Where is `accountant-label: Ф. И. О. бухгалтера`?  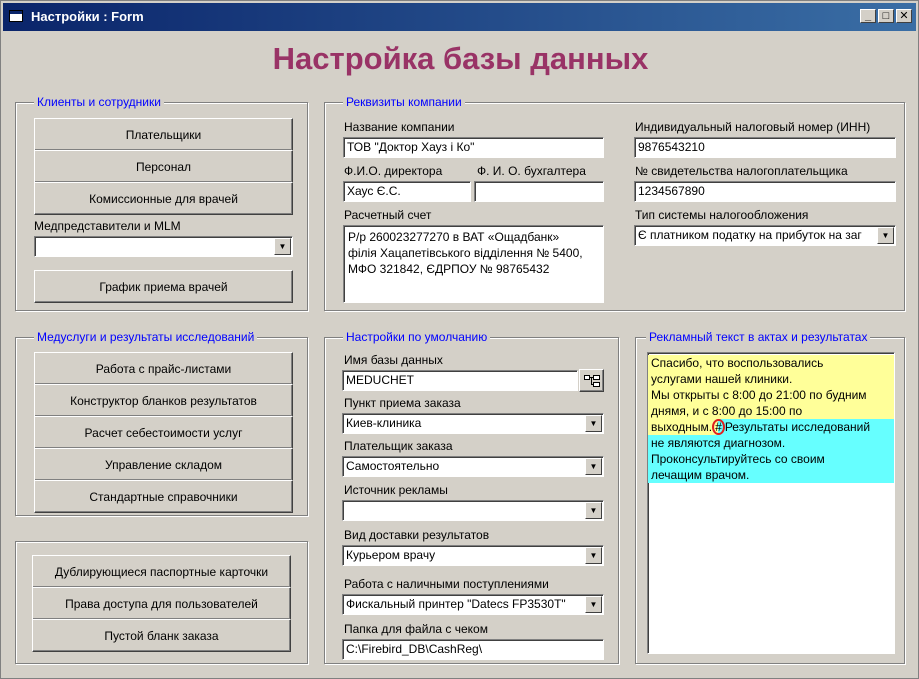 accountant-label: Ф. И. О. бухгалтера is located at coordinates (531, 171).